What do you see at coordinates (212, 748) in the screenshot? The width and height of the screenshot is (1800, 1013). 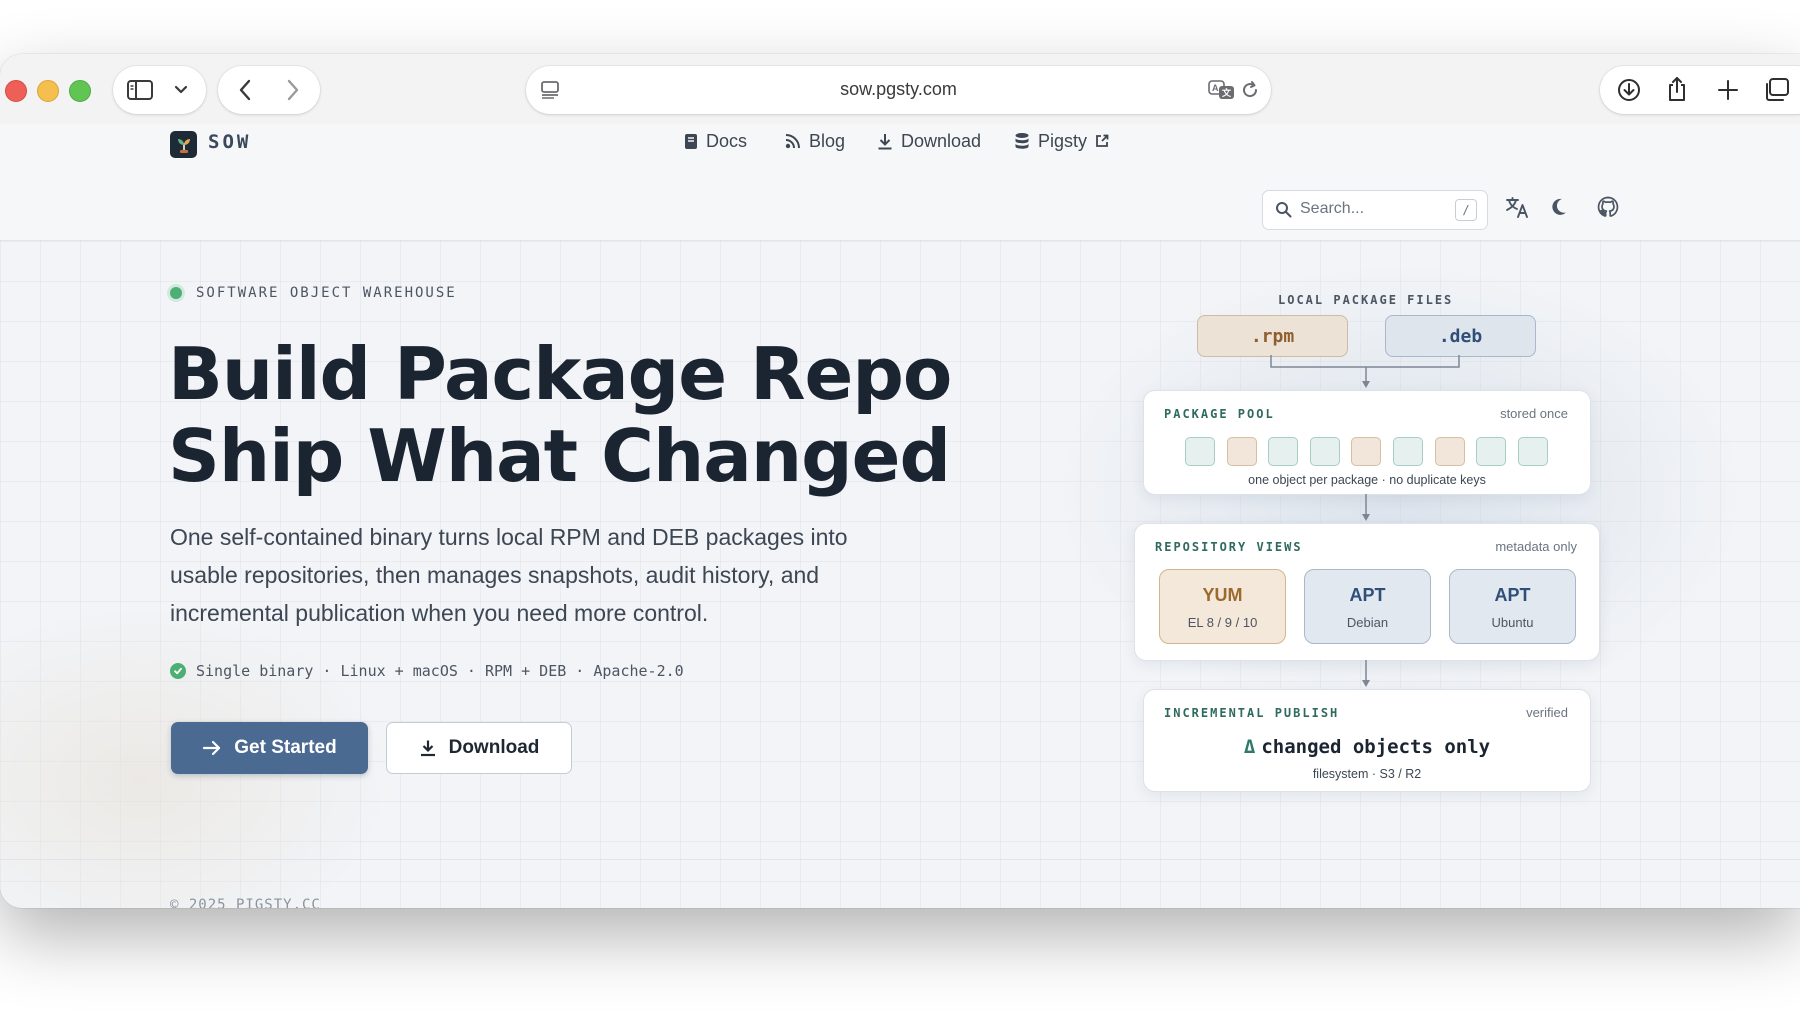 I see `arrow-right-icon` at bounding box center [212, 748].